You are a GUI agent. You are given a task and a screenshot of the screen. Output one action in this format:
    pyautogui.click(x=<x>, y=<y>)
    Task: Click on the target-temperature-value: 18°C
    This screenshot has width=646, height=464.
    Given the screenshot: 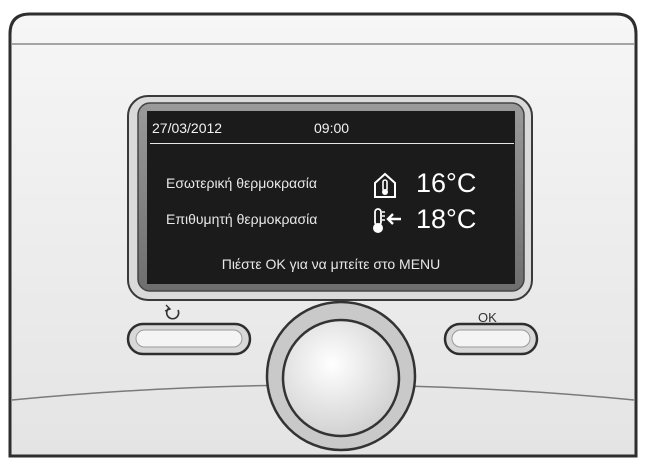 What is the action you would take?
    pyautogui.click(x=446, y=219)
    